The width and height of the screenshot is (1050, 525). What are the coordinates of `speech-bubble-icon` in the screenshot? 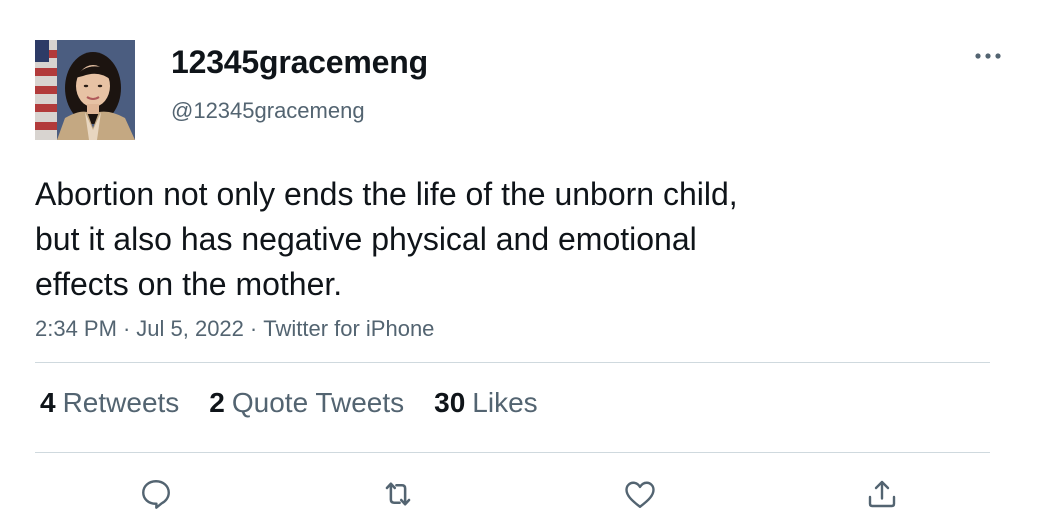 It's located at (156, 494).